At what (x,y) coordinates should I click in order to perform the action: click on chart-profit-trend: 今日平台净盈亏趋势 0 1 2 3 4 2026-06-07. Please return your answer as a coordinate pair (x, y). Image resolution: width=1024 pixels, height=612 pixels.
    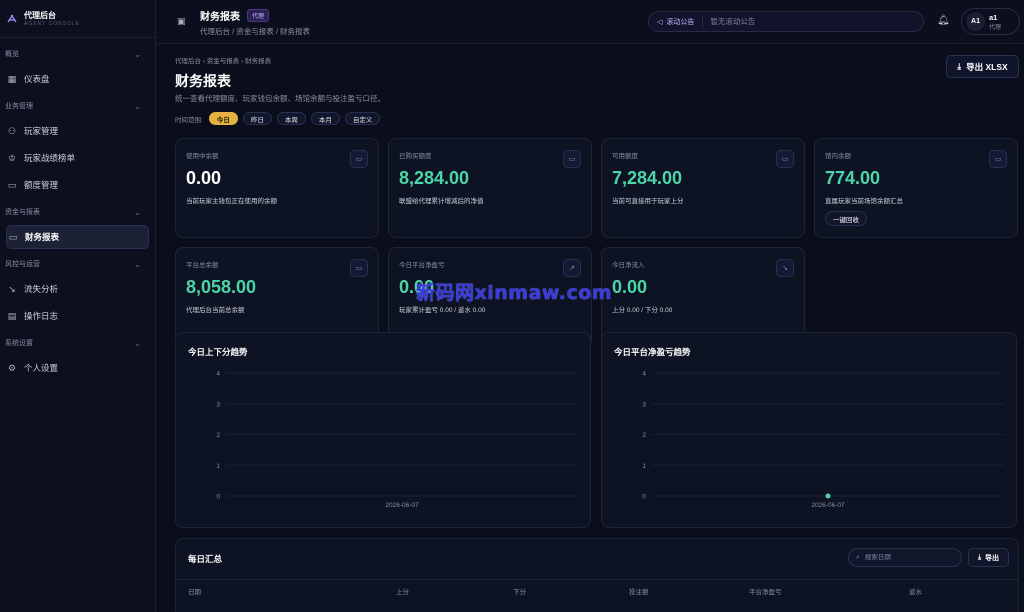
    Looking at the image, I should click on (809, 430).